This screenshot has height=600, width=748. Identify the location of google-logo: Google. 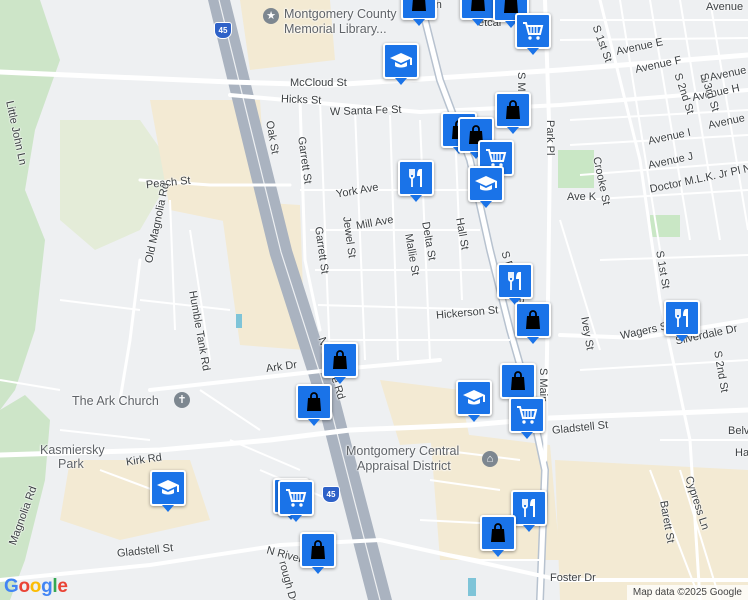
(36, 586).